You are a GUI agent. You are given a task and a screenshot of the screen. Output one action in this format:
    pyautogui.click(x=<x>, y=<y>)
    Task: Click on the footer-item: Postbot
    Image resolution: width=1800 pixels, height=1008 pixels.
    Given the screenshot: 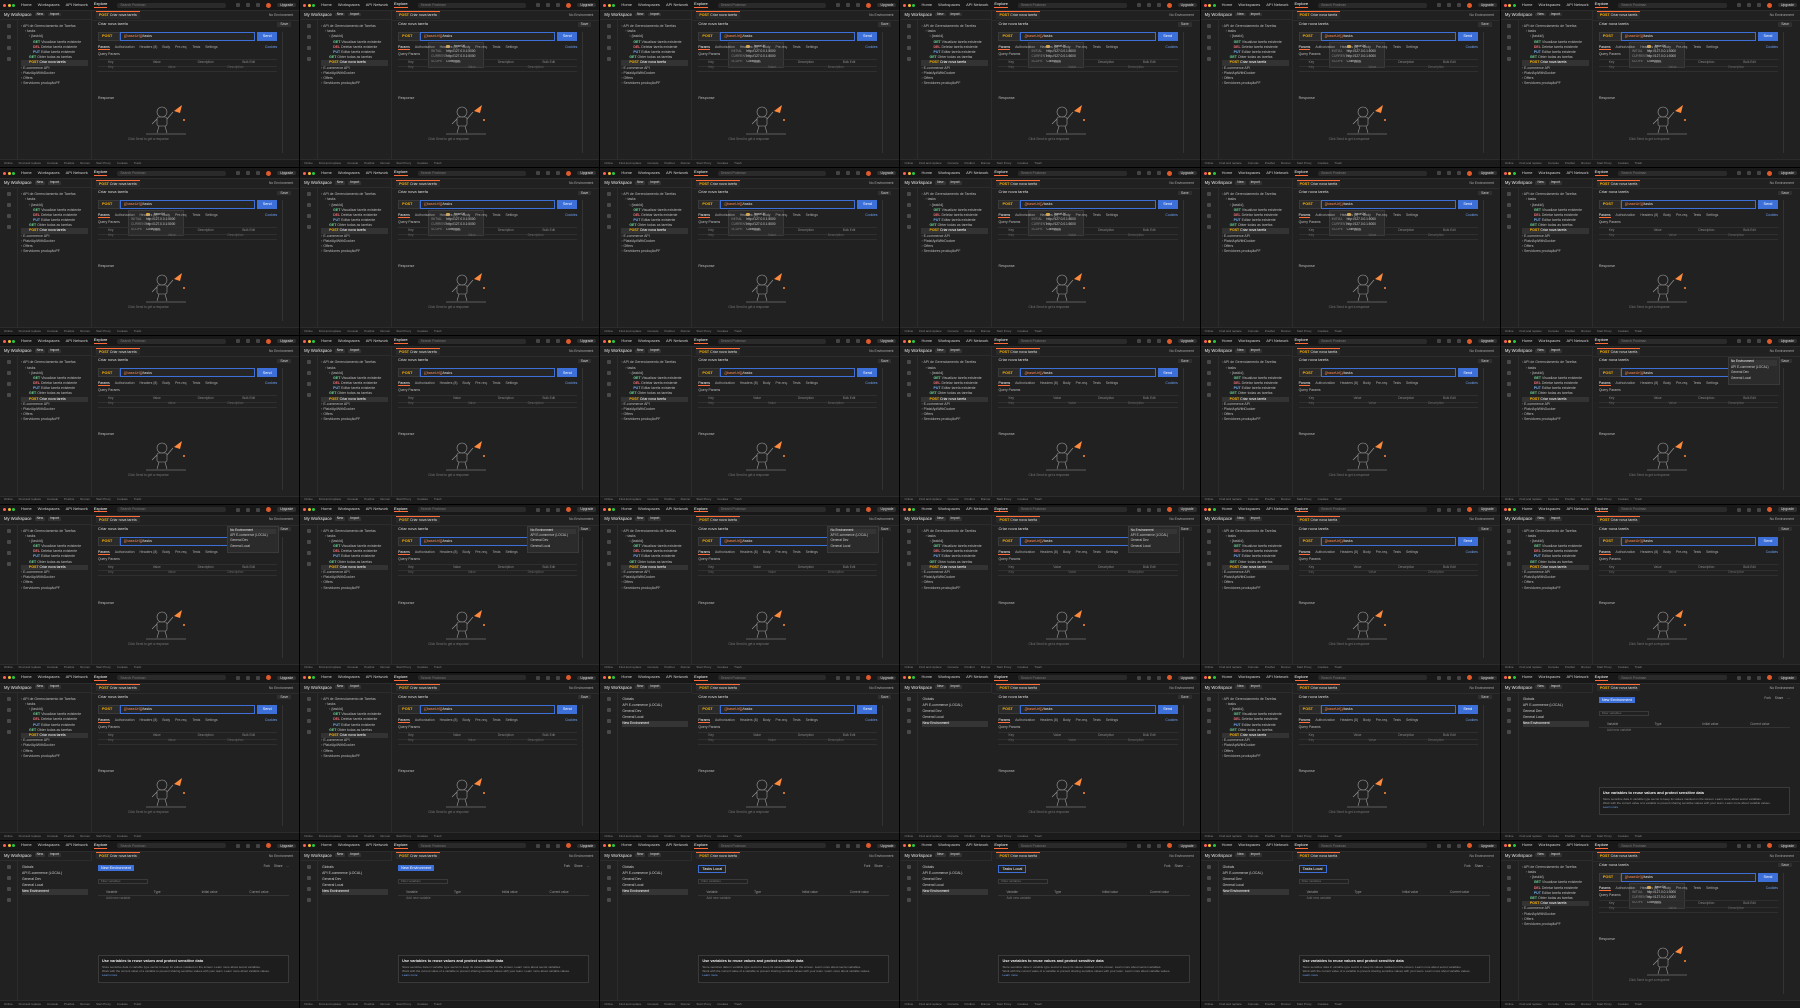 What is the action you would take?
    pyautogui.click(x=970, y=500)
    